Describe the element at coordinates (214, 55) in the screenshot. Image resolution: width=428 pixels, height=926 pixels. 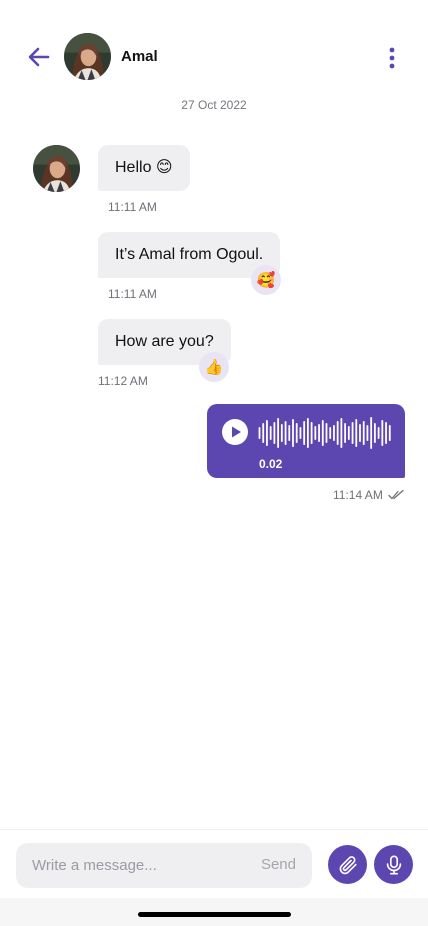
I see `chat-header: Amal` at that location.